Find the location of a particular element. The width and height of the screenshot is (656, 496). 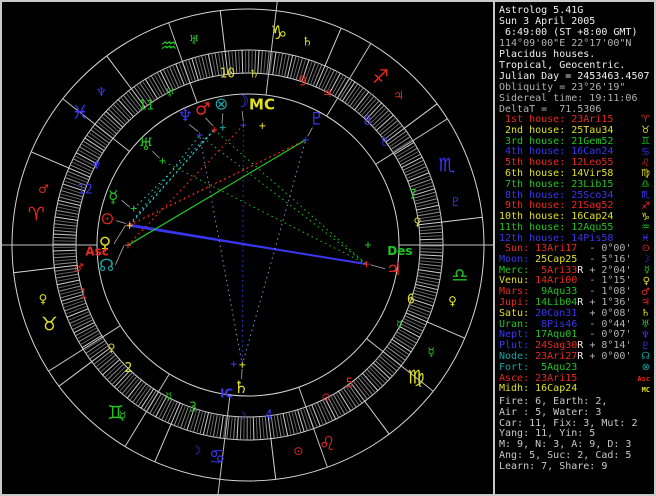

pluto-icon: ♇ is located at coordinates (645, 346).